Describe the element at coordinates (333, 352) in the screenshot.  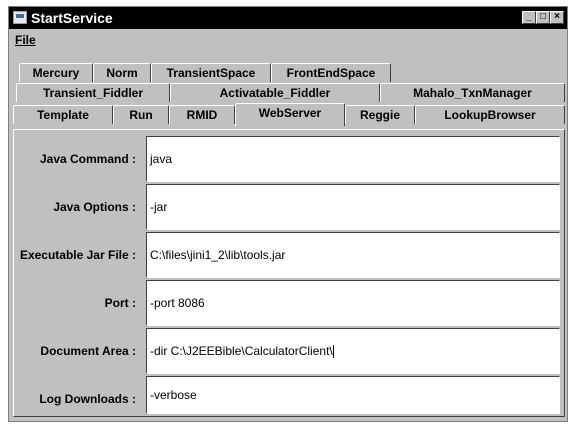
I see `text-caret` at that location.